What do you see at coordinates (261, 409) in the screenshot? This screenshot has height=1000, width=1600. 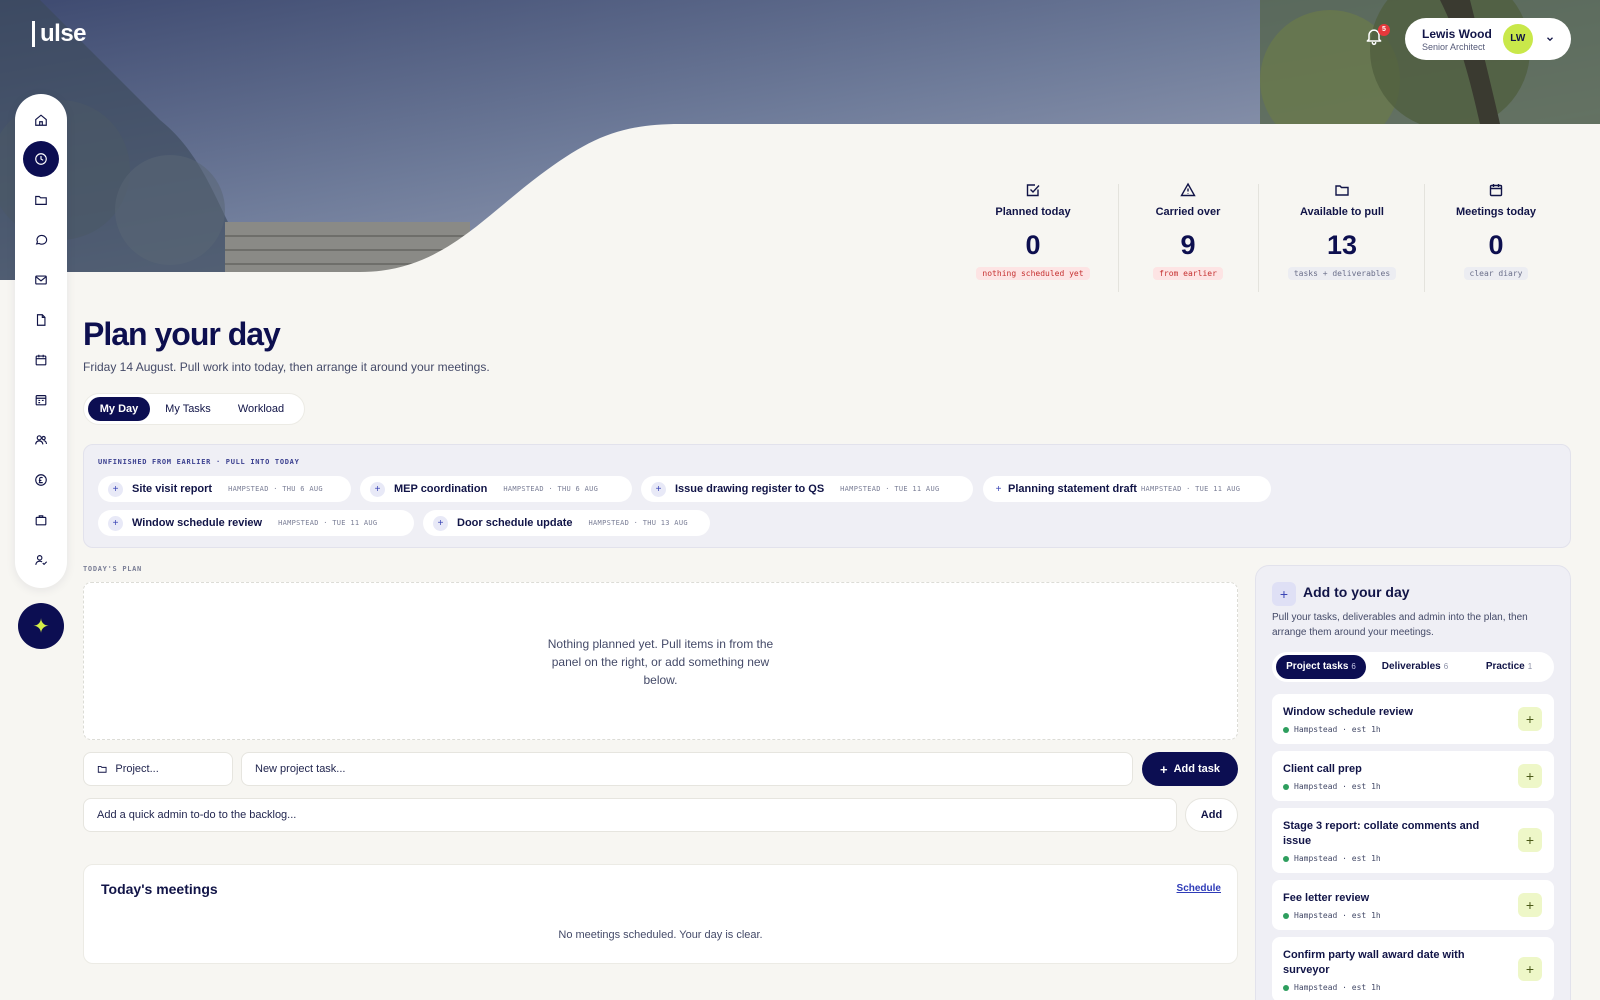 I see `tab-workload: Workload` at bounding box center [261, 409].